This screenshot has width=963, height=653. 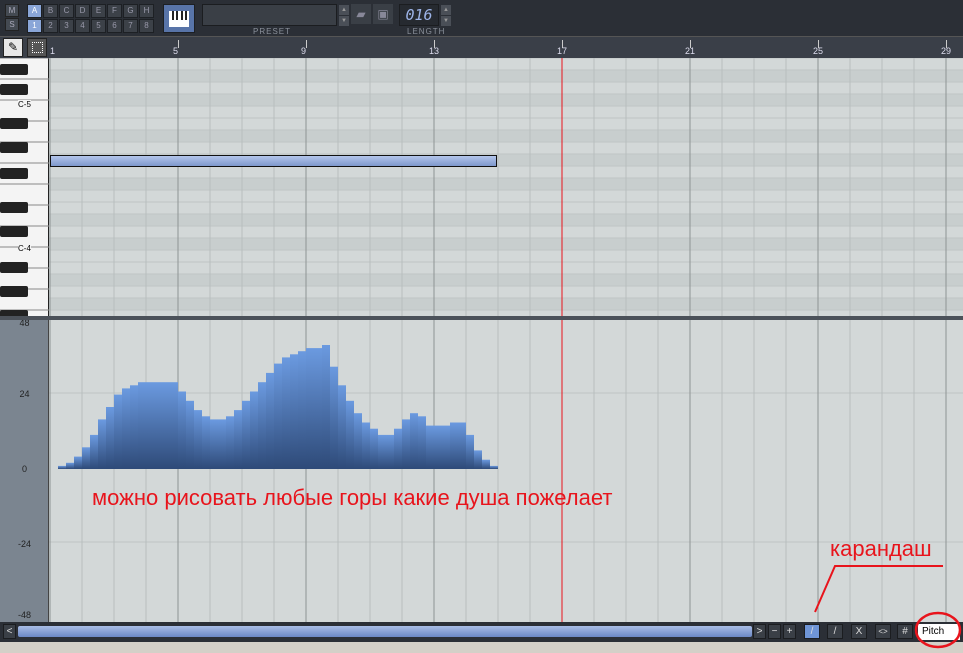 I want to click on zoom-out-button: −, so click(x=774, y=631).